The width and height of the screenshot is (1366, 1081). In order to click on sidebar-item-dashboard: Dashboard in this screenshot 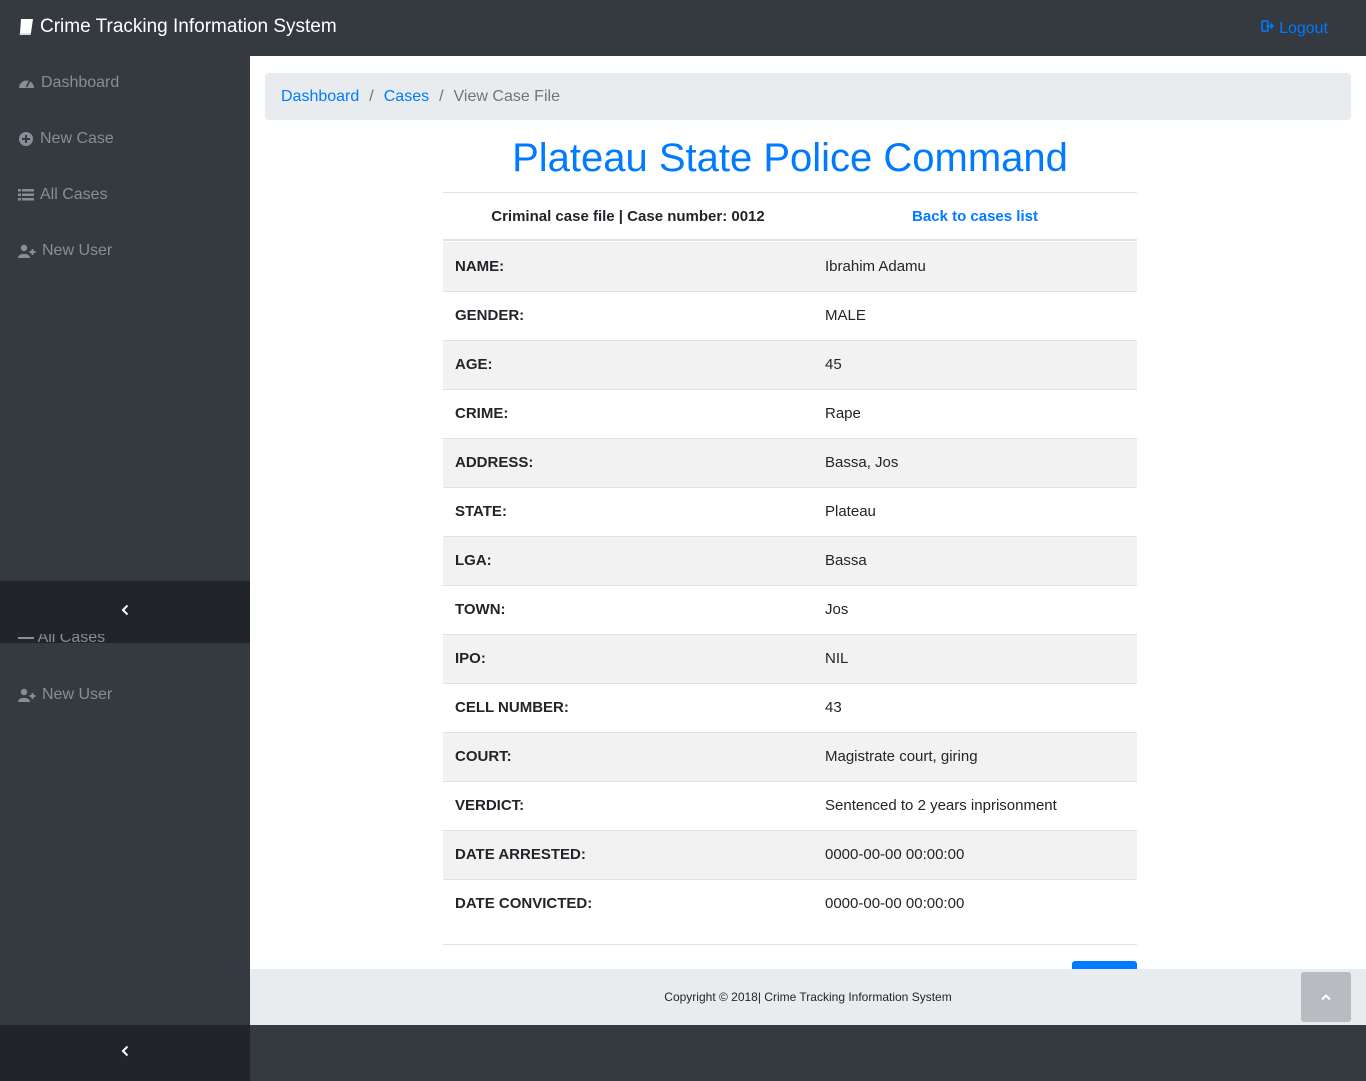, I will do `click(68, 83)`.